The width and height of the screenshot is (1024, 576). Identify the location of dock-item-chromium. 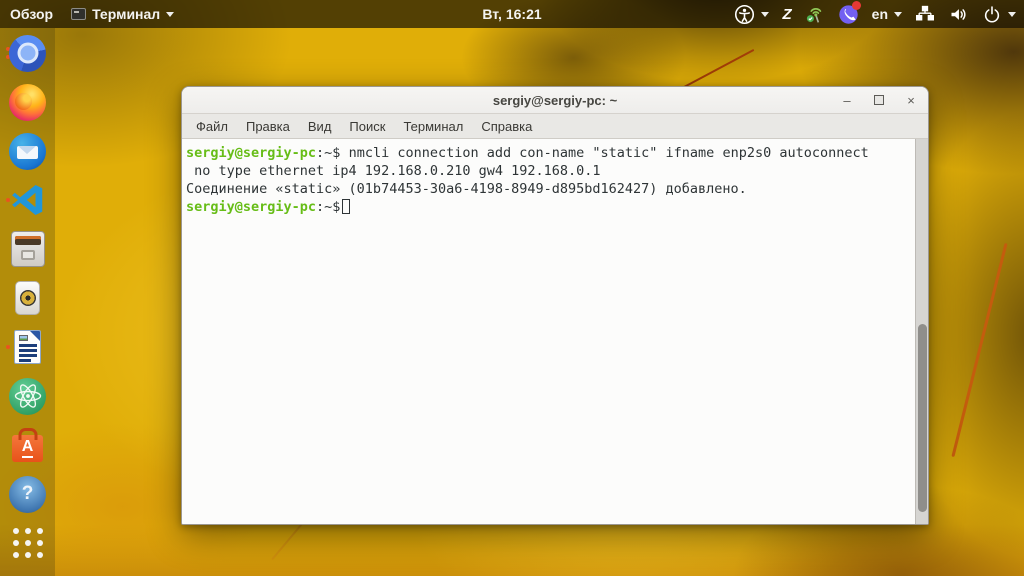
(28, 53).